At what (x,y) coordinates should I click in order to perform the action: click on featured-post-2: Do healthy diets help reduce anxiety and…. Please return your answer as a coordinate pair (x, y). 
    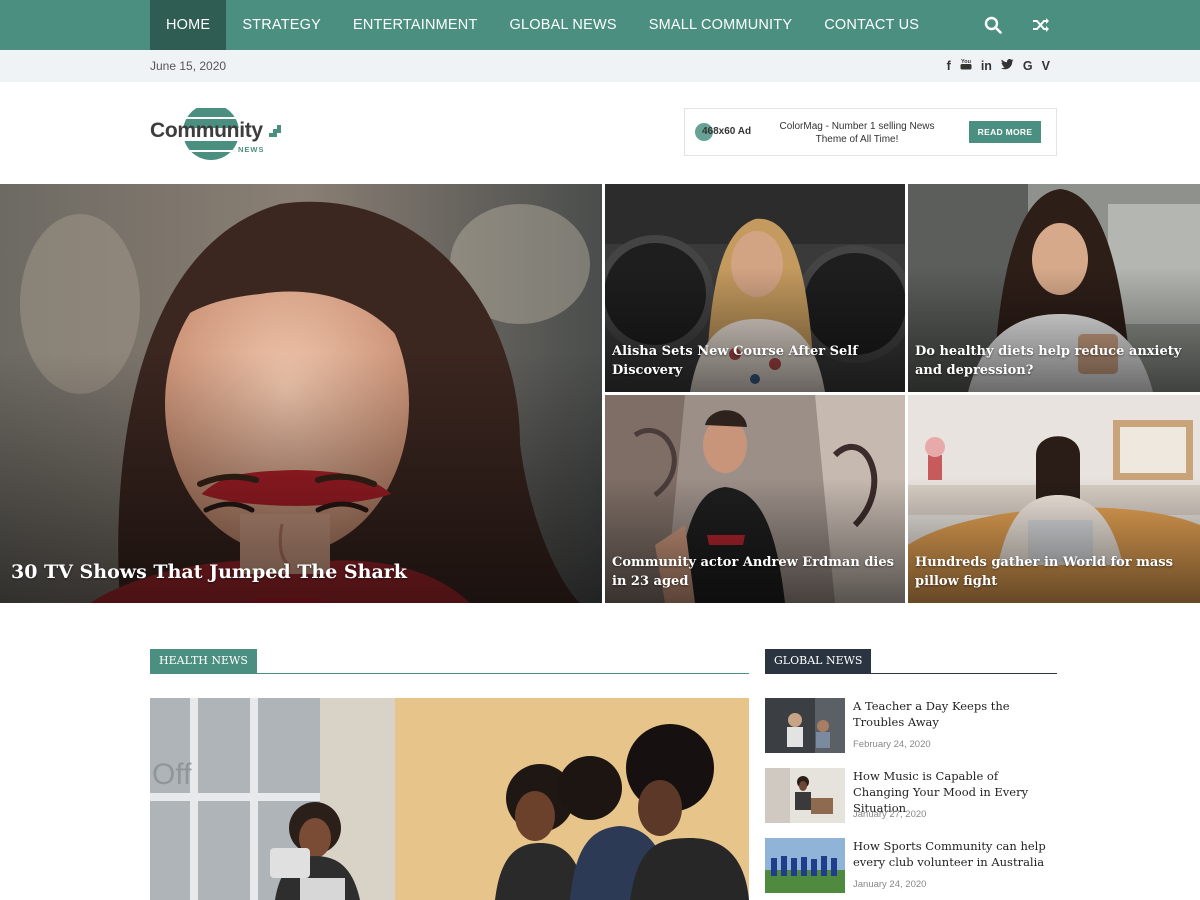
    Looking at the image, I should click on (1054, 288).